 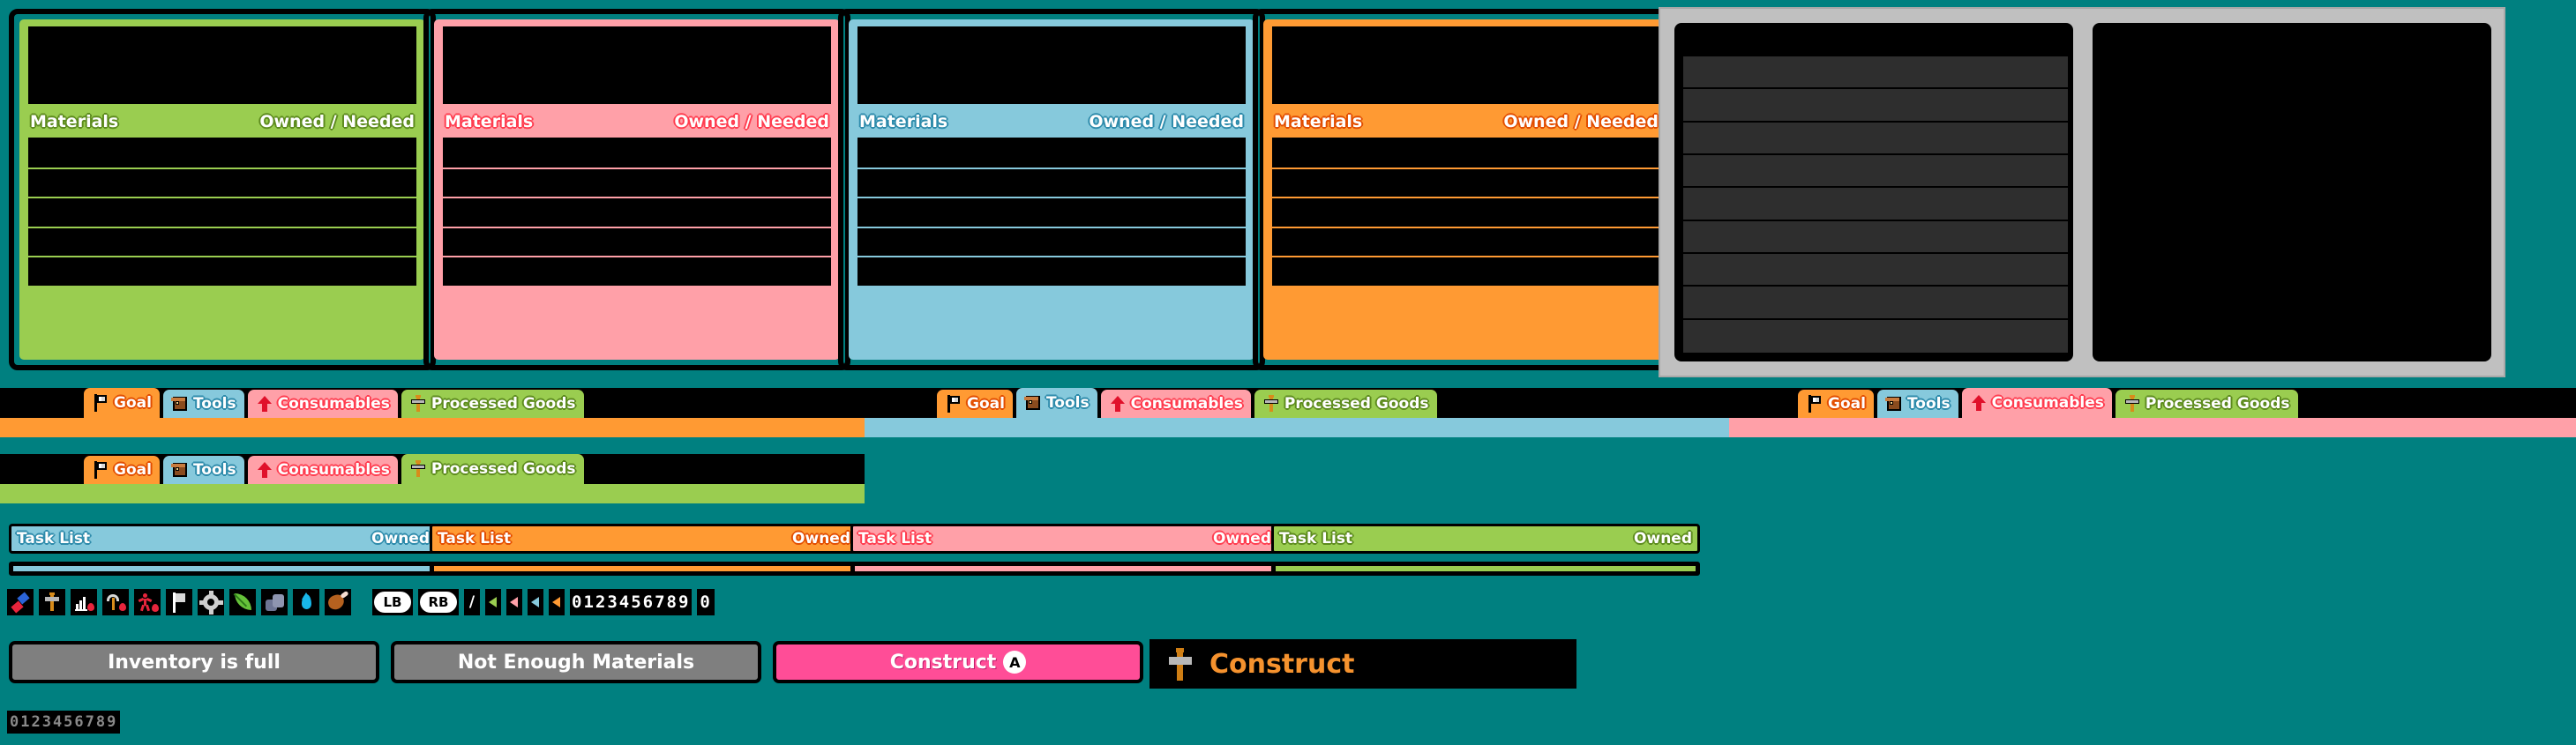 I want to click on material-panel-header: Materials Owned / Needed, so click(x=223, y=122).